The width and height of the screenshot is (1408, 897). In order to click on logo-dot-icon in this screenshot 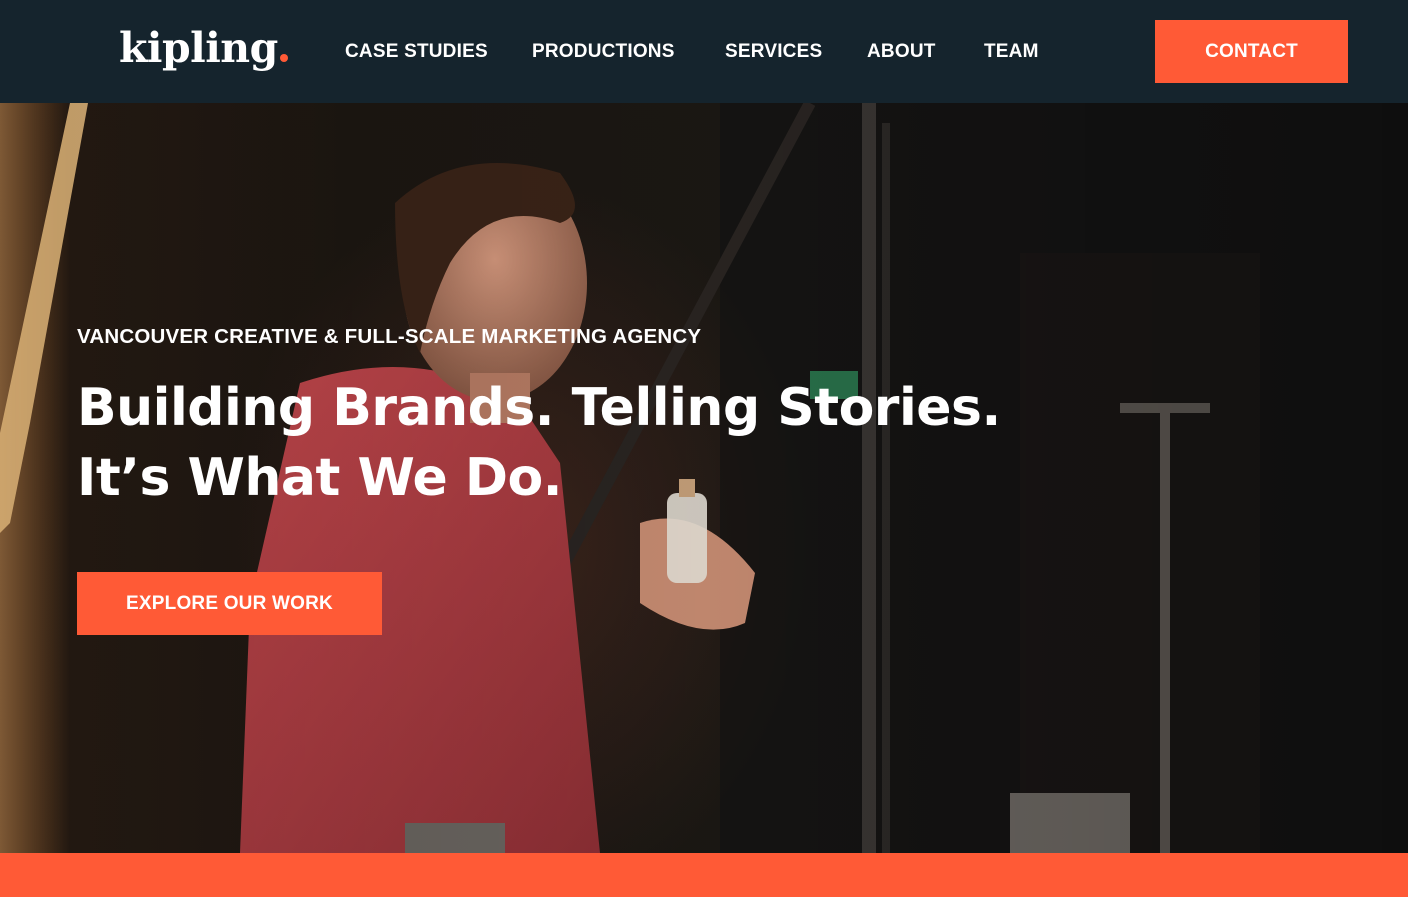, I will do `click(283, 58)`.